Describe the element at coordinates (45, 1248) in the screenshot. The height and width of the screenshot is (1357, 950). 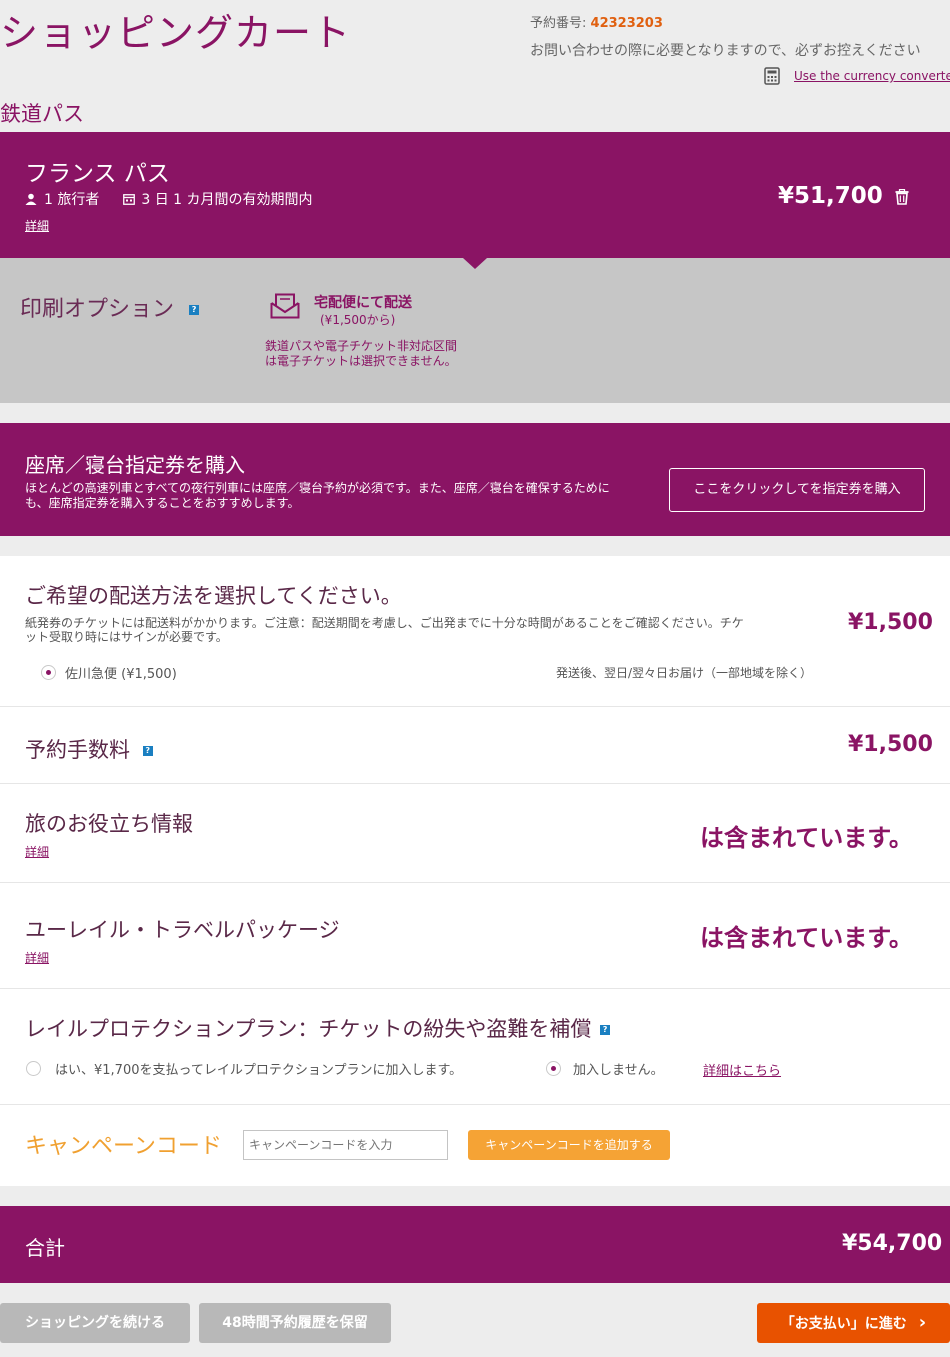
I see `total-label: 合計` at that location.